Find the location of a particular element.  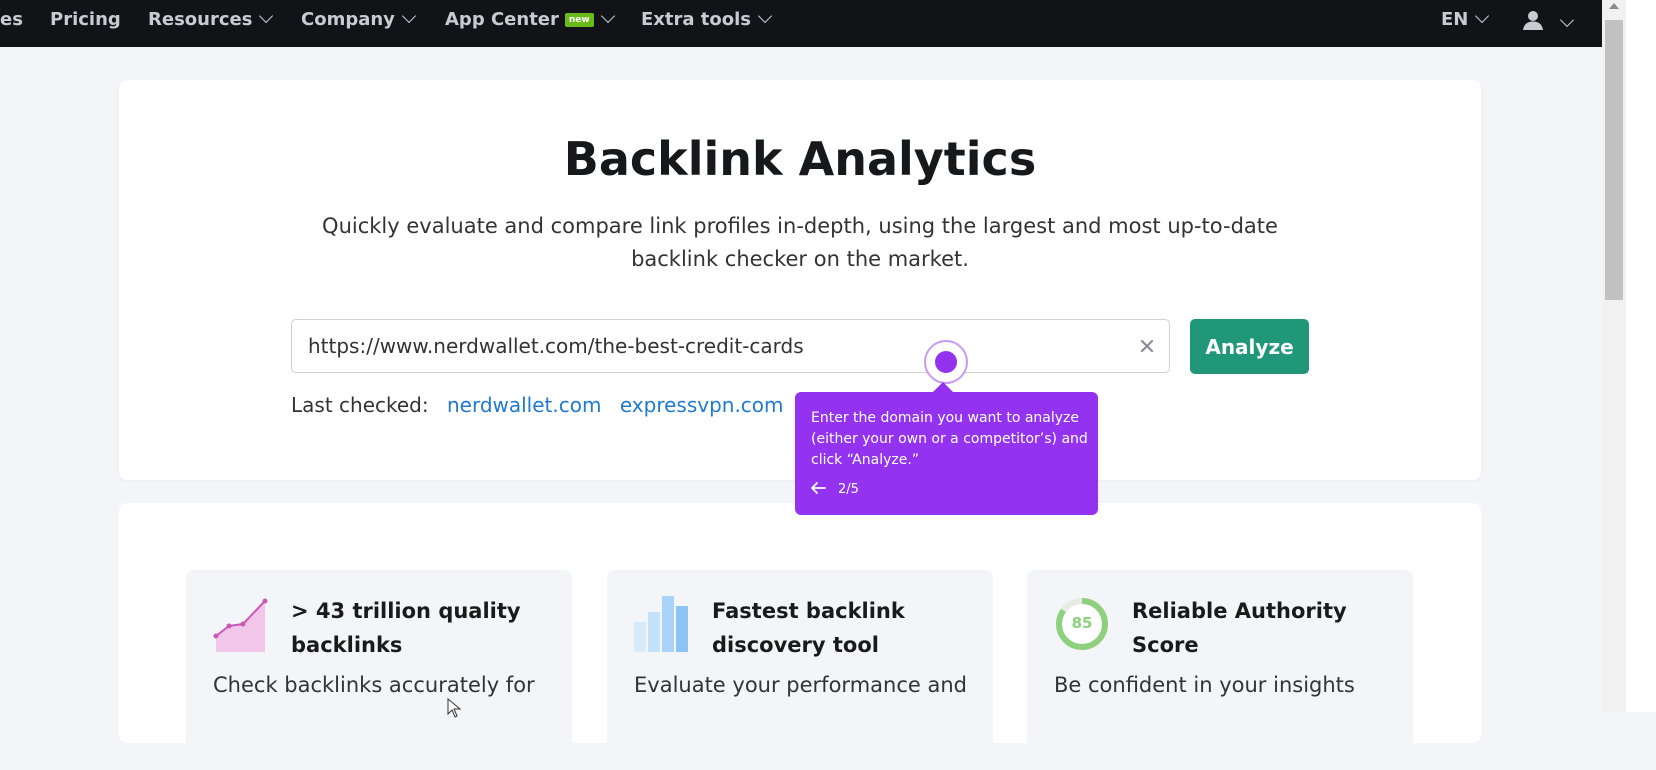

tooltip-step-counter: 2/5 is located at coordinates (848, 489).